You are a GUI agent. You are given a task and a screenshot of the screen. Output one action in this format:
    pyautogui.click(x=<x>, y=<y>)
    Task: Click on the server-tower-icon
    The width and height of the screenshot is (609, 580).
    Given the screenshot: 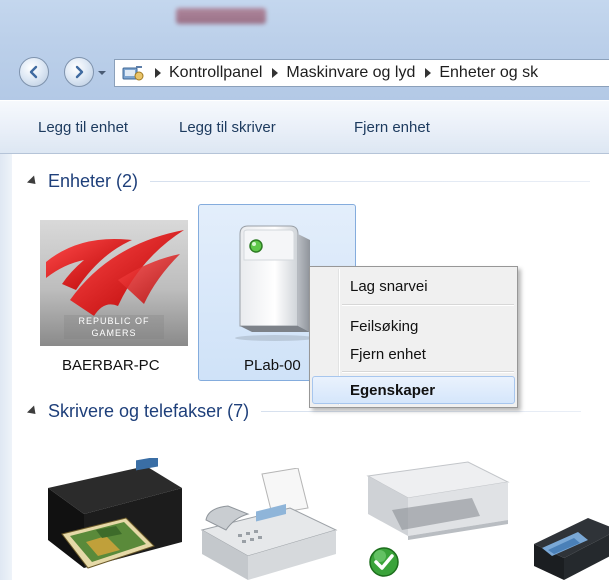 What is the action you would take?
    pyautogui.click(x=275, y=283)
    